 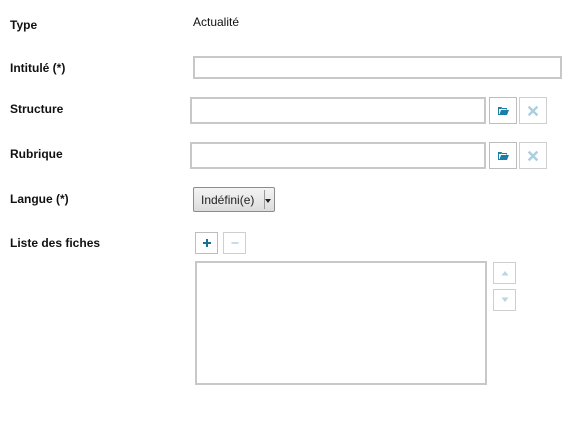 What do you see at coordinates (39, 199) in the screenshot?
I see `langue-label: Langue (*)` at bounding box center [39, 199].